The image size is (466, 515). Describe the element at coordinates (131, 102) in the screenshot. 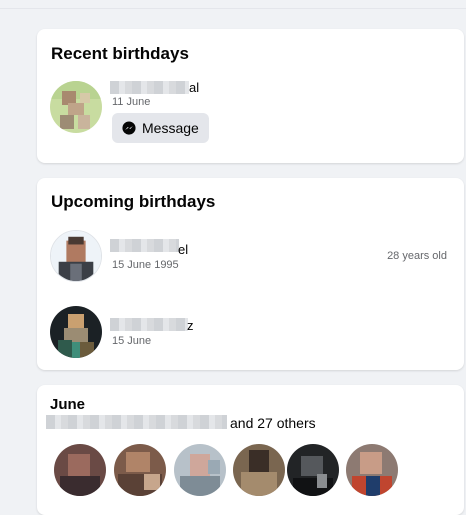

I see `birthday-date: 11 June` at that location.